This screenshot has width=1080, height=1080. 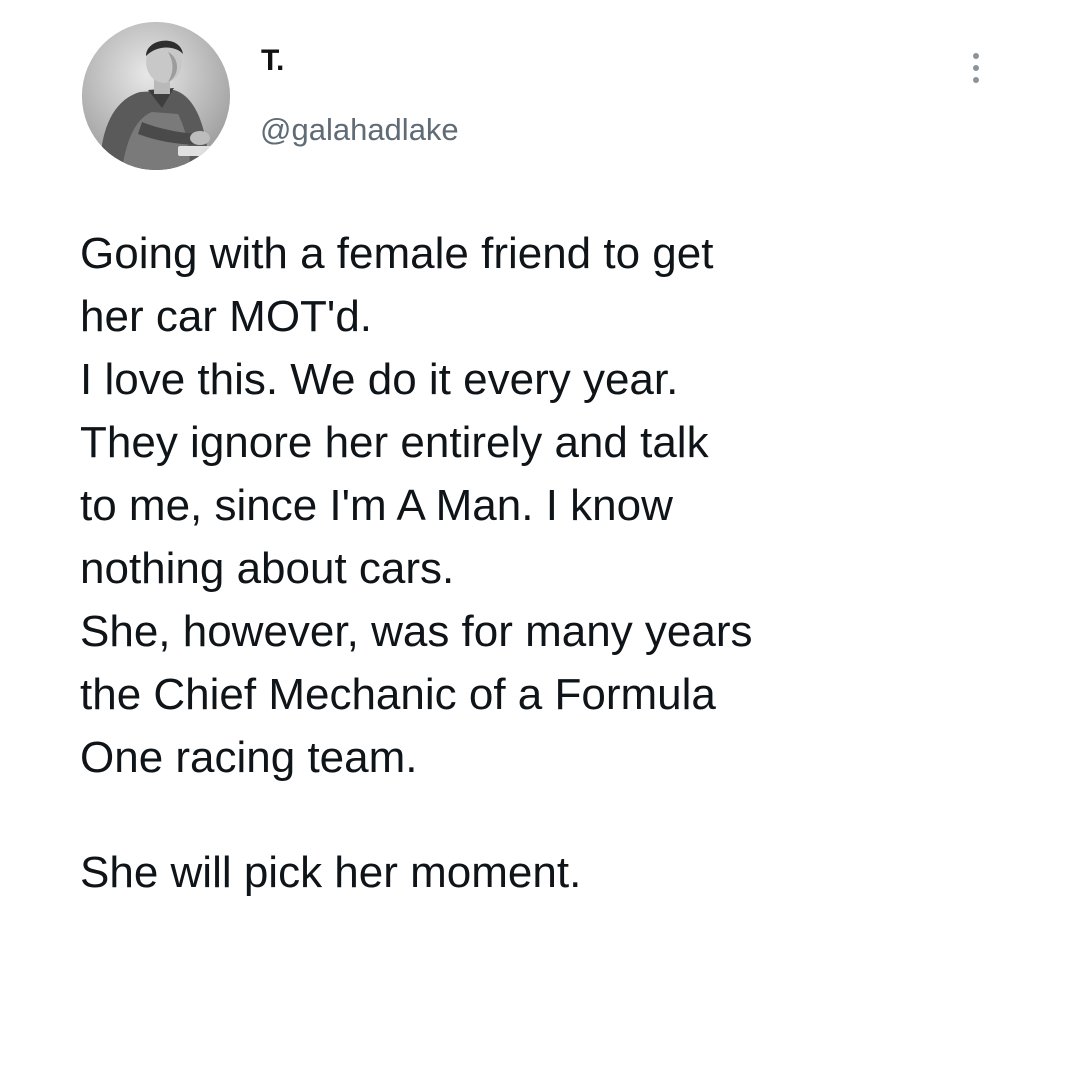 I want to click on tweet-text-line: to me, since I'm A Man. I know, so click(x=376, y=505).